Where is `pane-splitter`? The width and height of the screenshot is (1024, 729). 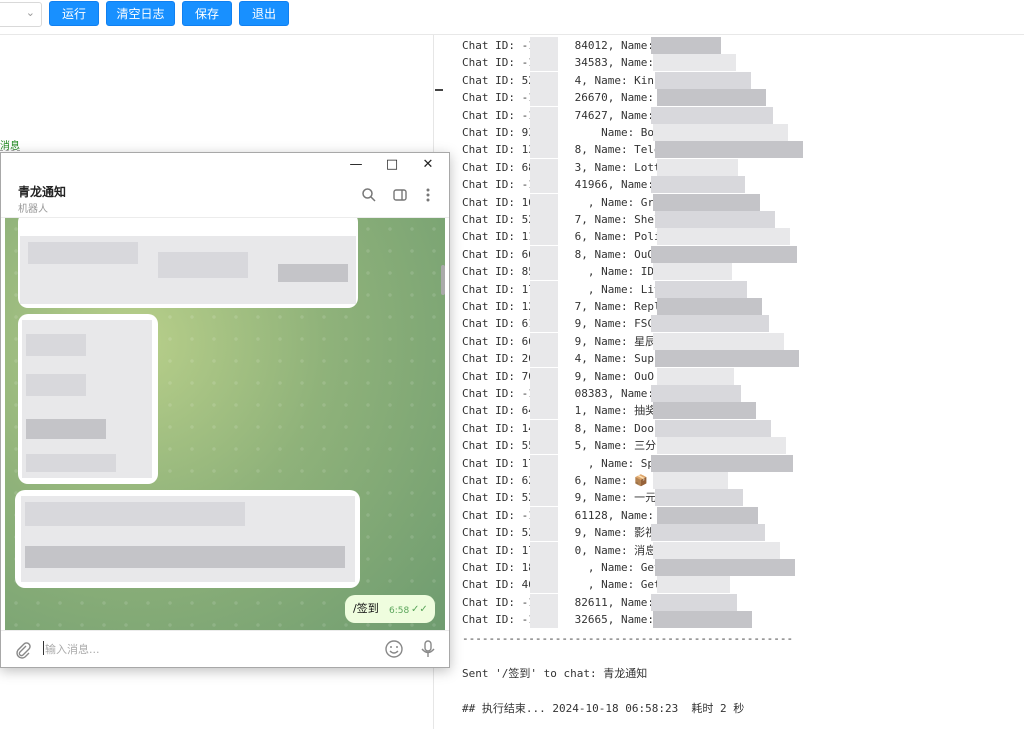
pane-splitter is located at coordinates (439, 90).